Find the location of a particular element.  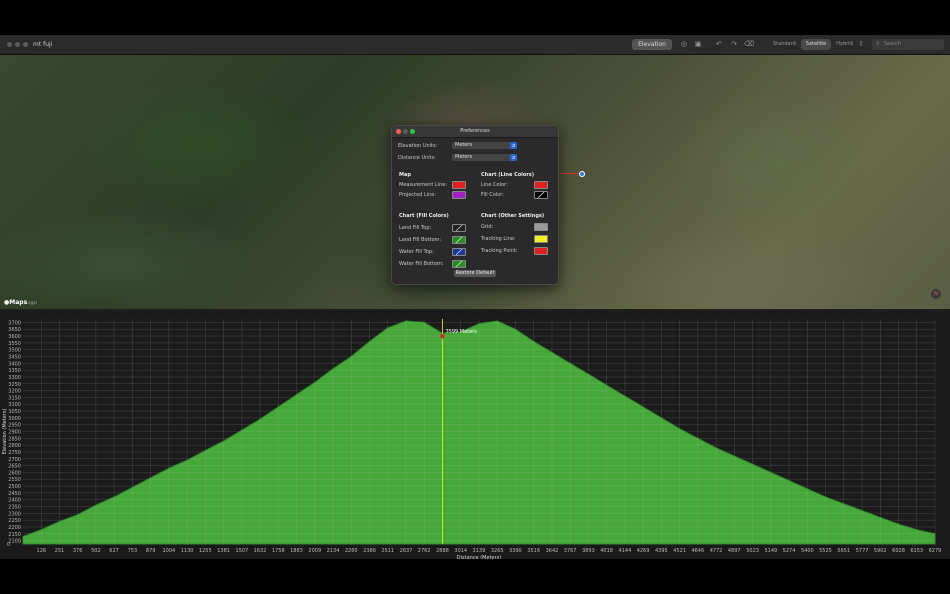

sidebar-icon: ▣ is located at coordinates (698, 44).